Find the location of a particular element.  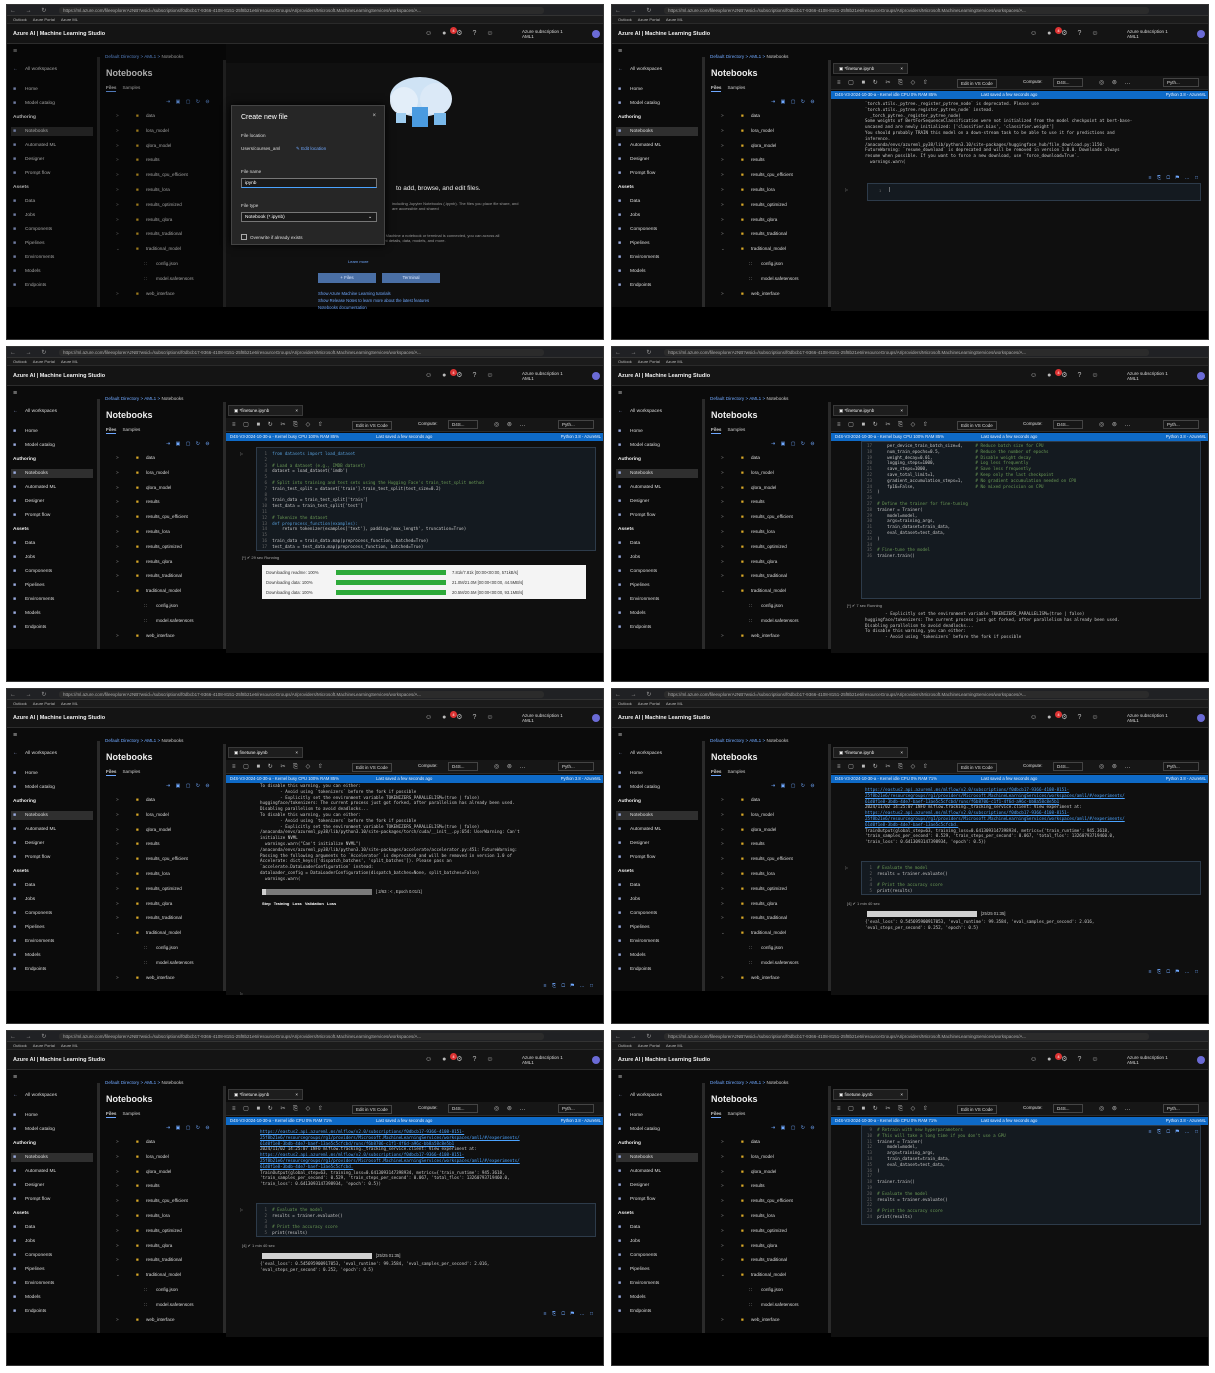

file-tree-row: ∷ model.safetensors is located at coordinates (766, 278).